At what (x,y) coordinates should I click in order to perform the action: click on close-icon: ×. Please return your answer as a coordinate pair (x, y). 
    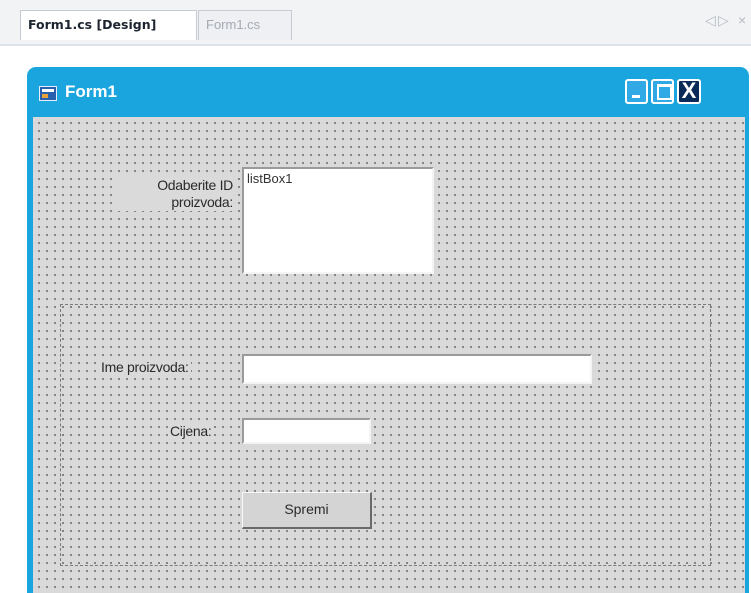
    Looking at the image, I should click on (742, 20).